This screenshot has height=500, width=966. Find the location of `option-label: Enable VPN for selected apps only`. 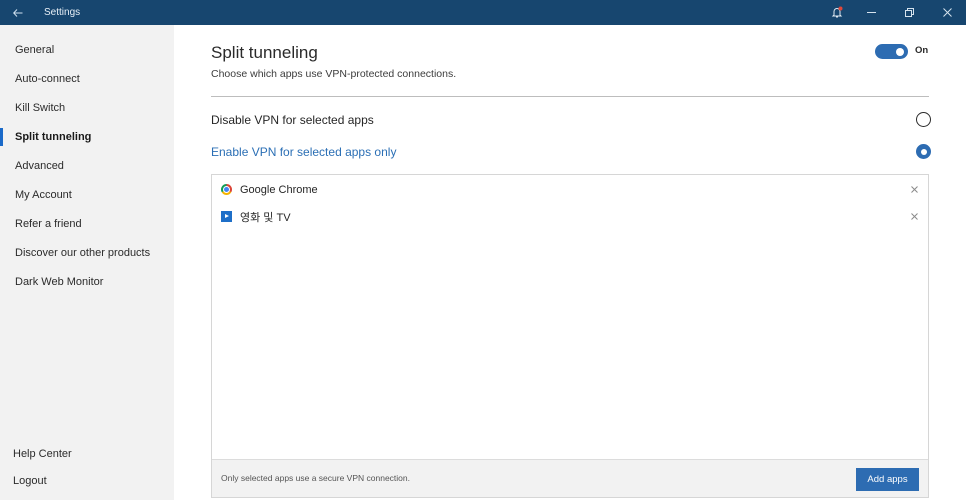

option-label: Enable VPN for selected apps only is located at coordinates (304, 152).